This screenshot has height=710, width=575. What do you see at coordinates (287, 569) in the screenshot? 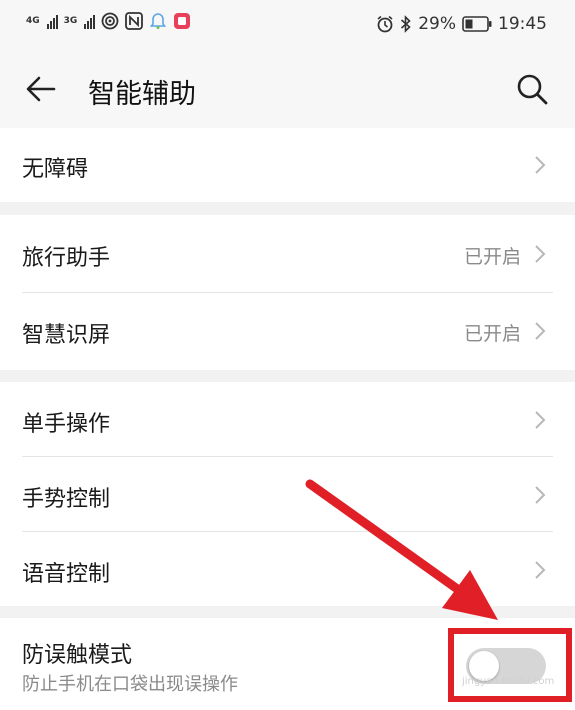
I see `row-voice: 语音控制` at bounding box center [287, 569].